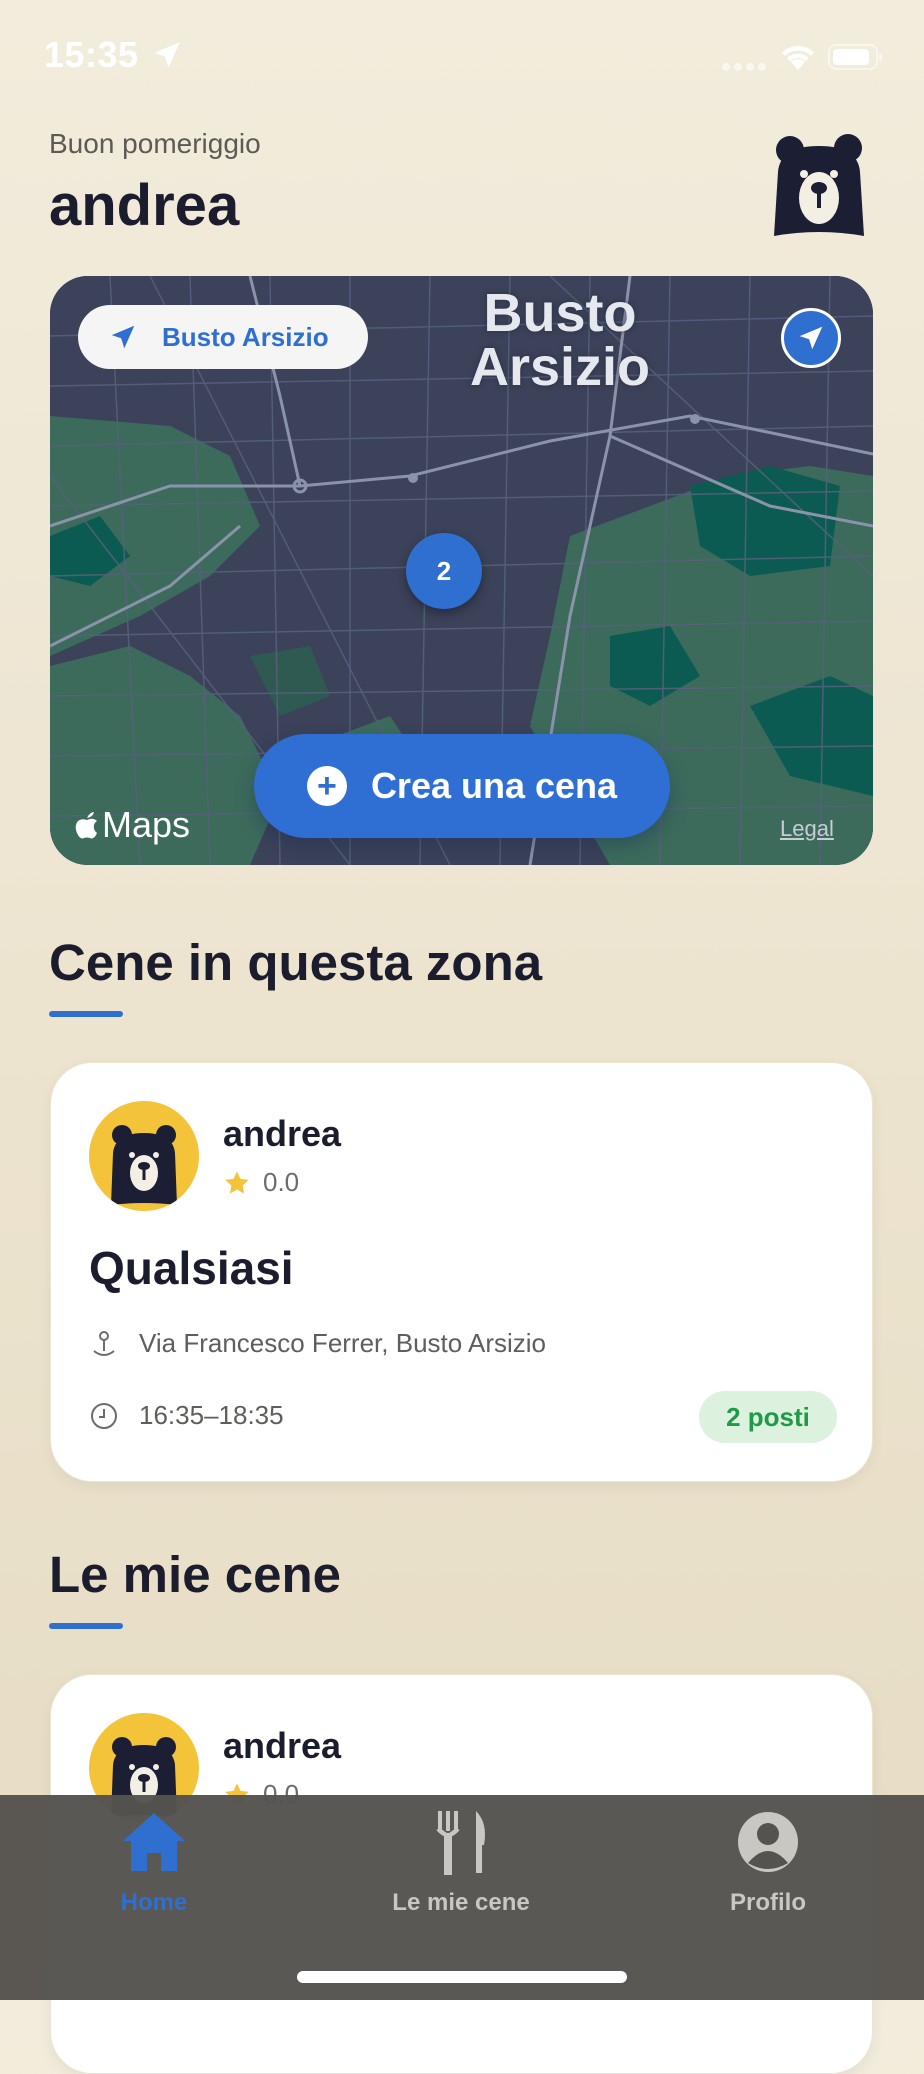  I want to click on user-name: andrea, so click(144, 205).